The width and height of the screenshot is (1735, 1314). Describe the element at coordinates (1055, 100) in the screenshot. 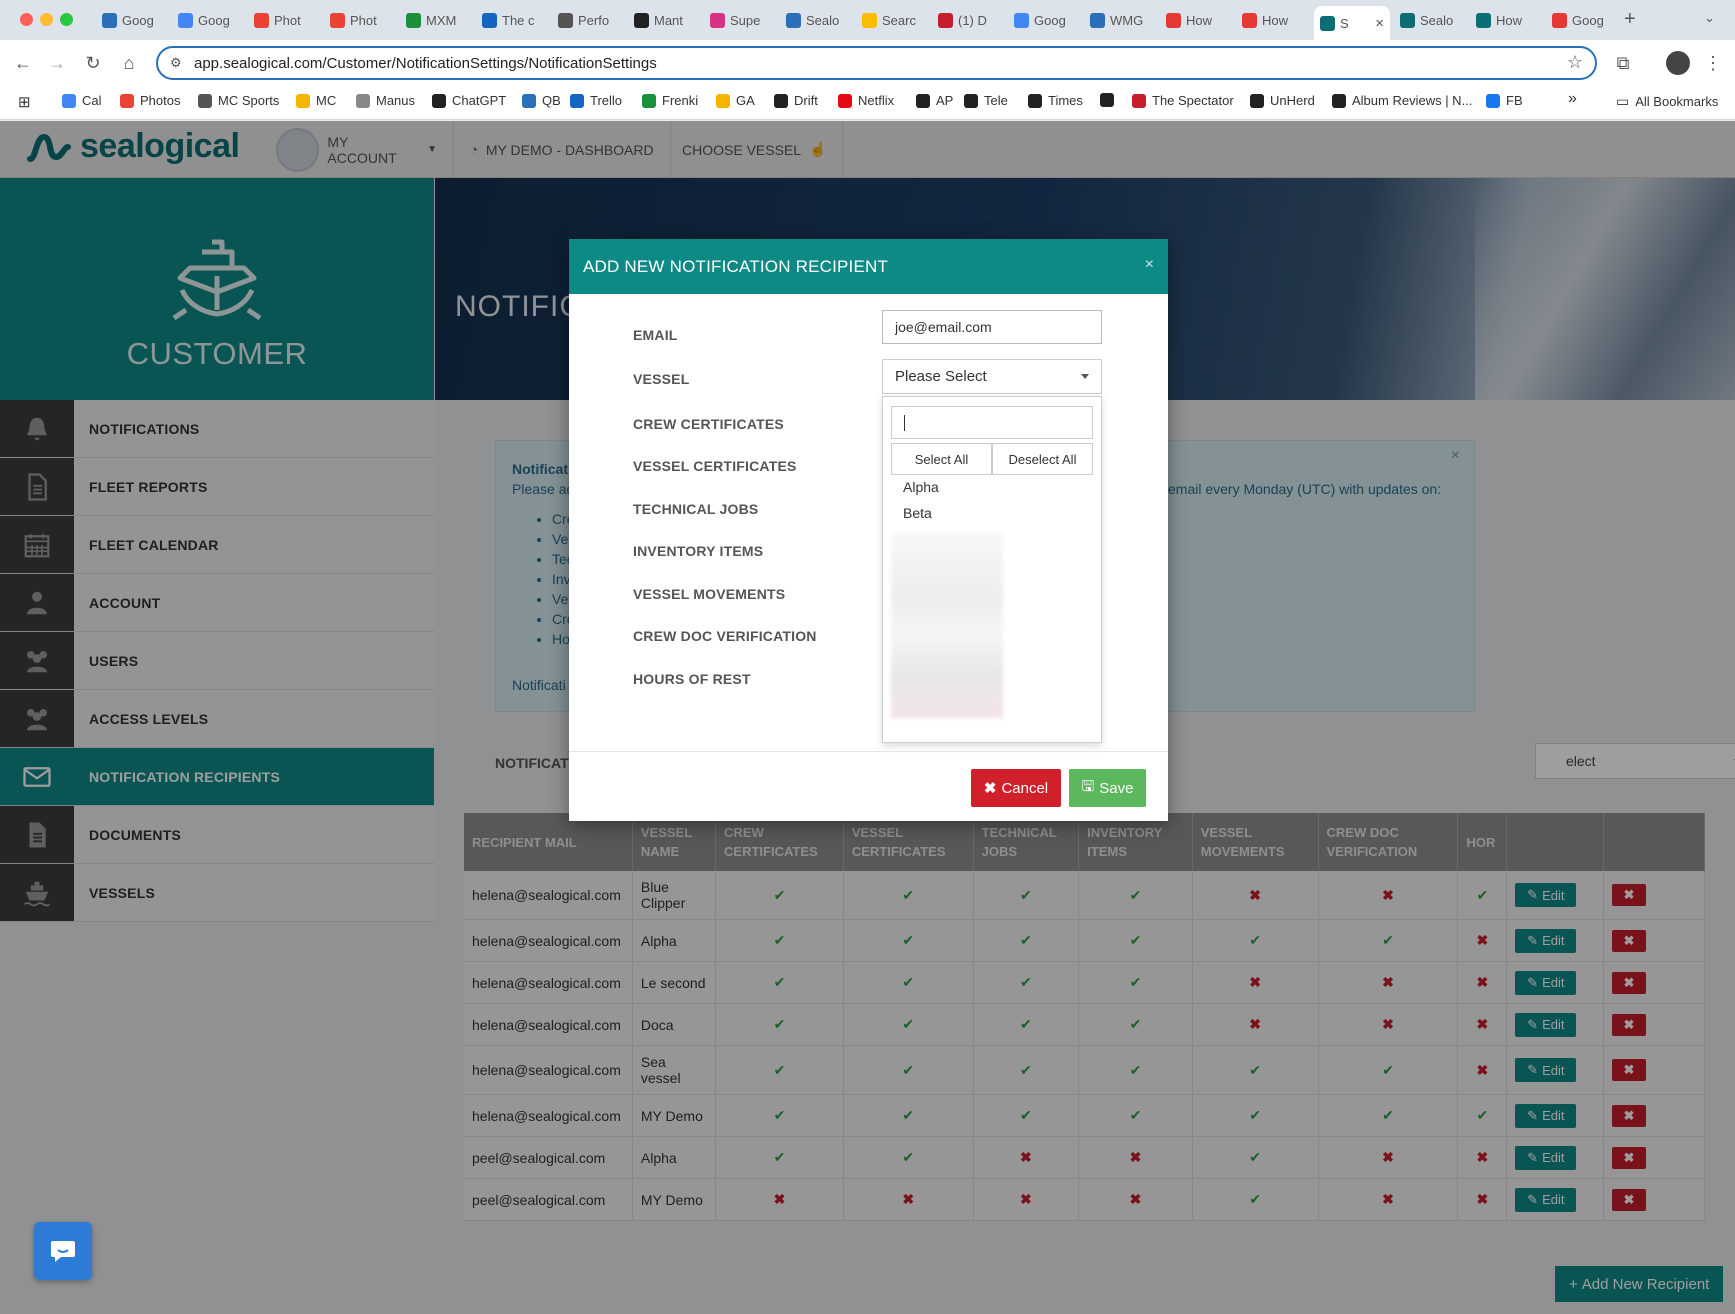

I see `bookmark-item: Times` at that location.